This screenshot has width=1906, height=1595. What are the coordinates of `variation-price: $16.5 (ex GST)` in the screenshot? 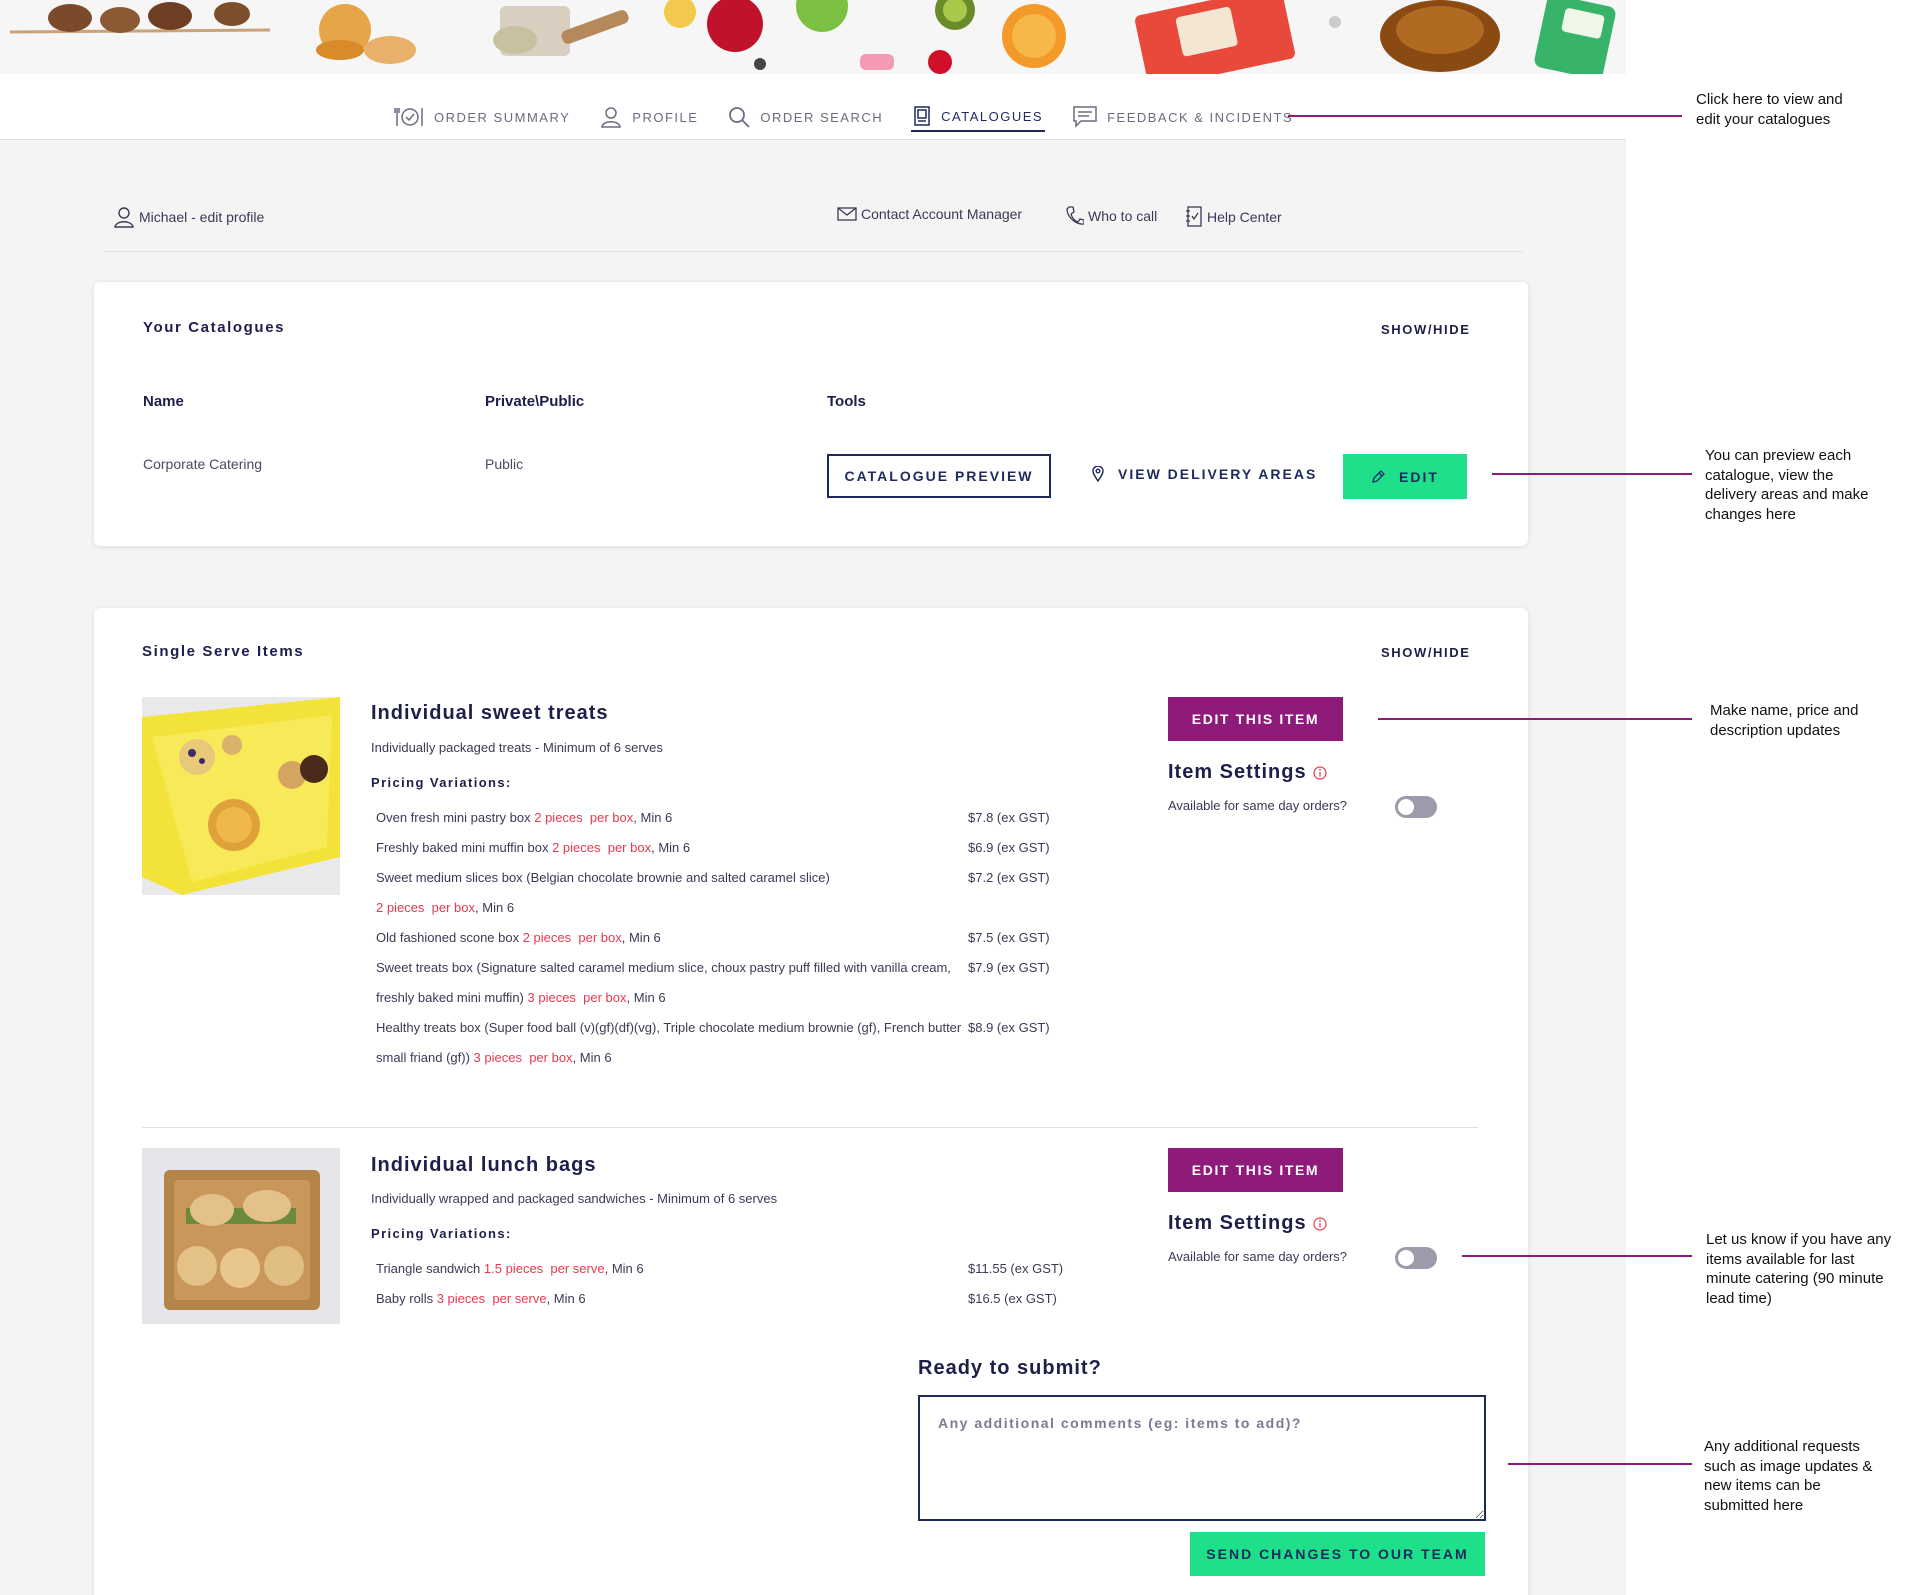 It's located at (1012, 1298).